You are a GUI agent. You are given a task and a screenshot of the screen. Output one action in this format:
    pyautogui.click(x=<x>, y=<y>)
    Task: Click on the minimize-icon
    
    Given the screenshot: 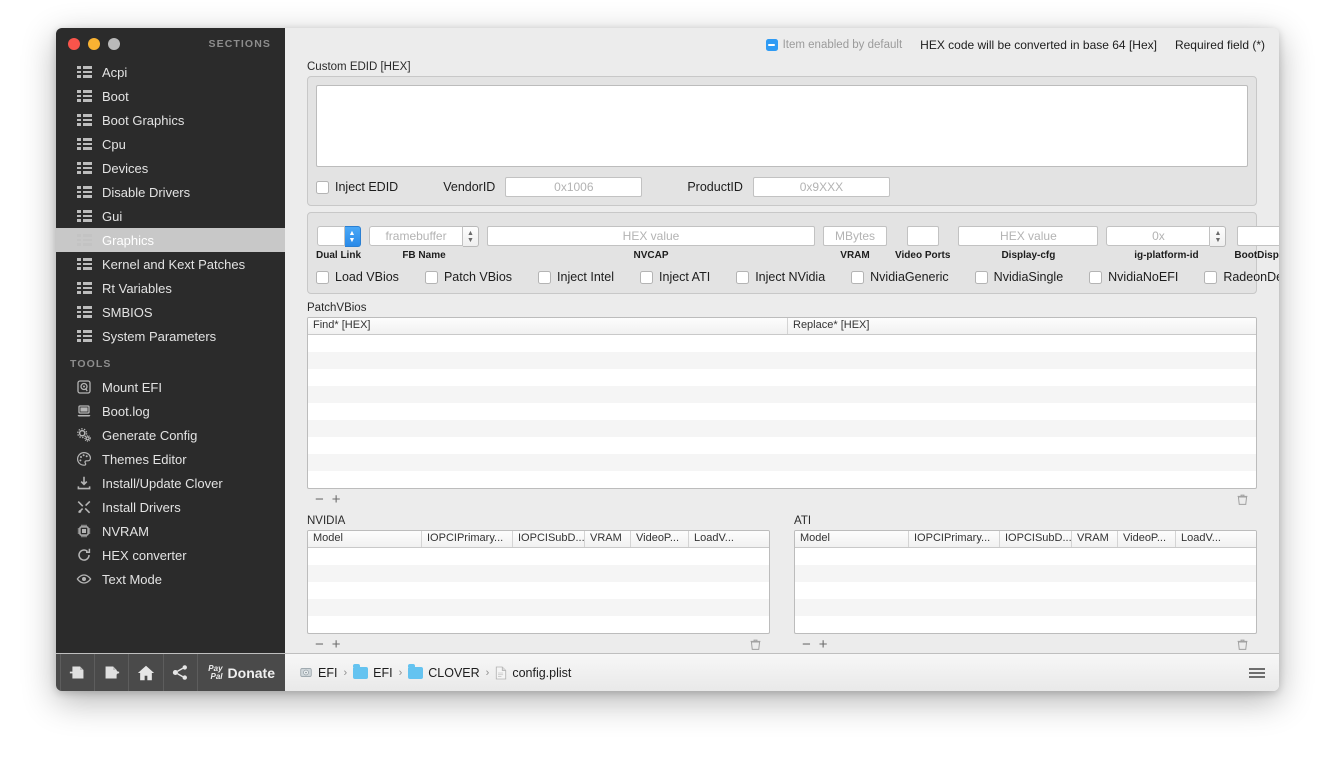 What is the action you would take?
    pyautogui.click(x=94, y=44)
    